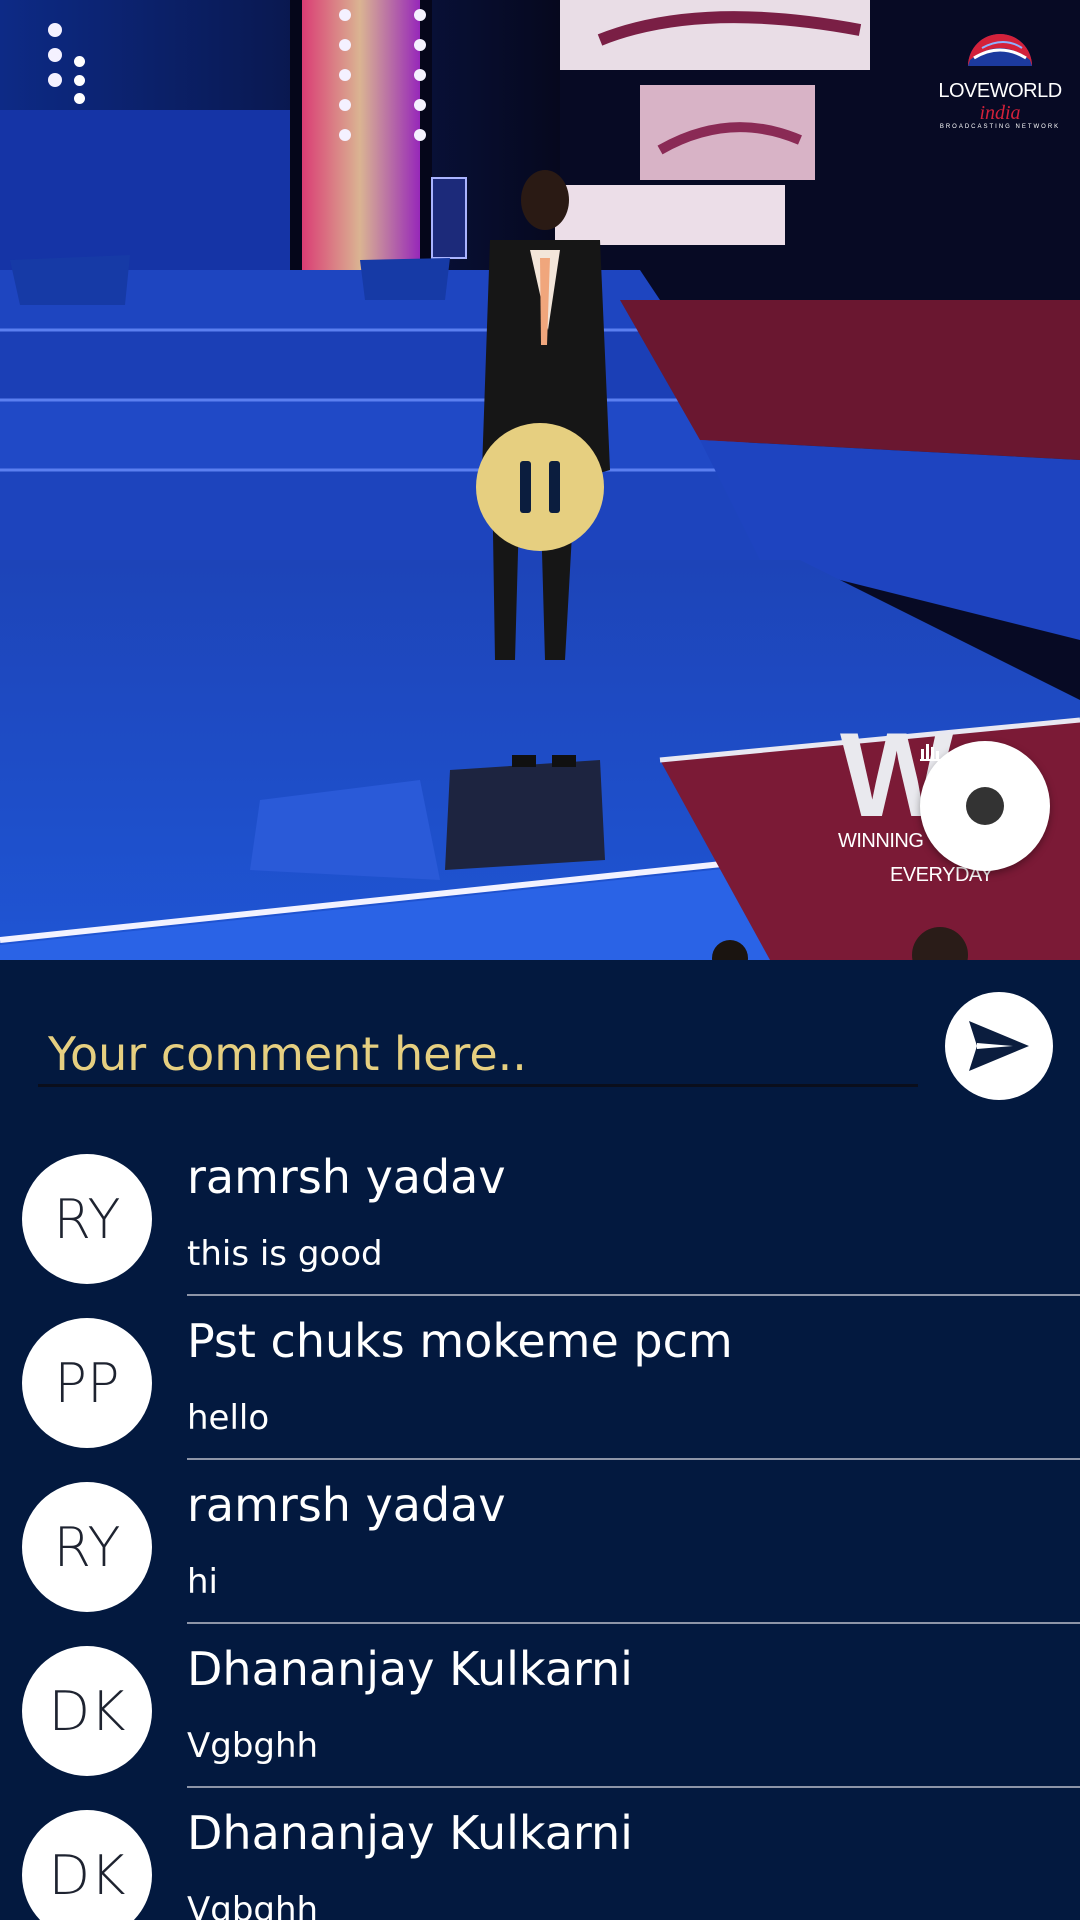  Describe the element at coordinates (1000, 50) in the screenshot. I see `globe-logo-icon` at that location.